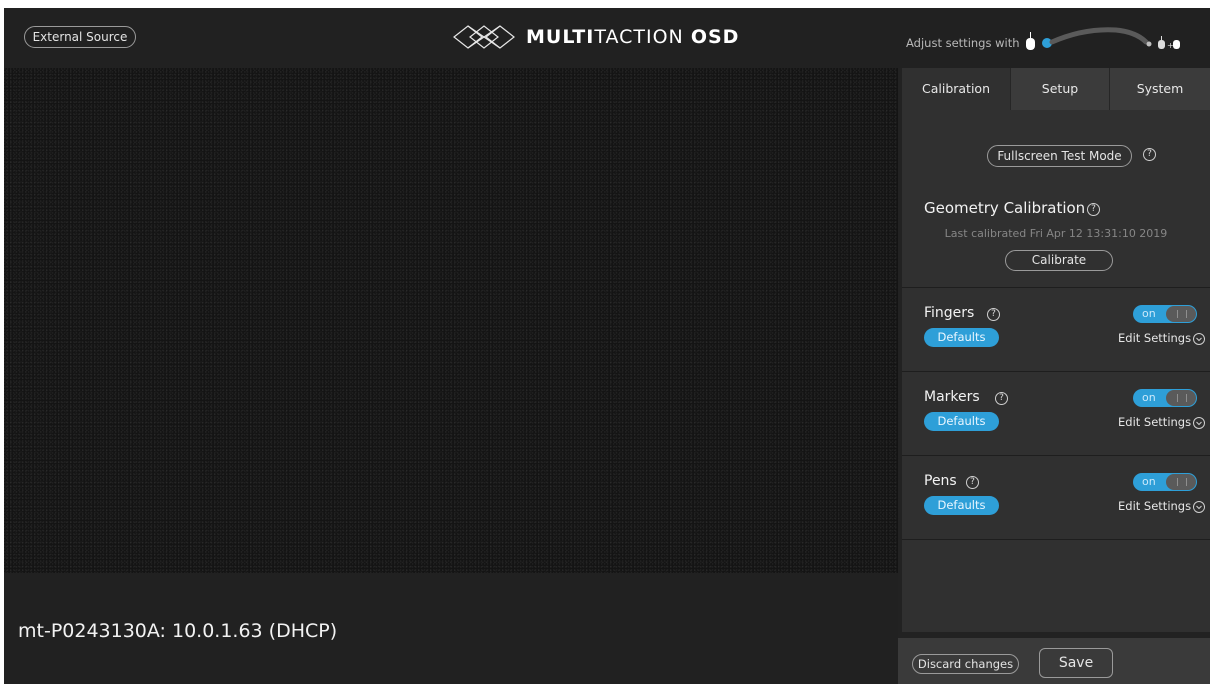 This screenshot has height=686, width=1212. I want to click on markers-defaults-button: Defaults, so click(961, 421).